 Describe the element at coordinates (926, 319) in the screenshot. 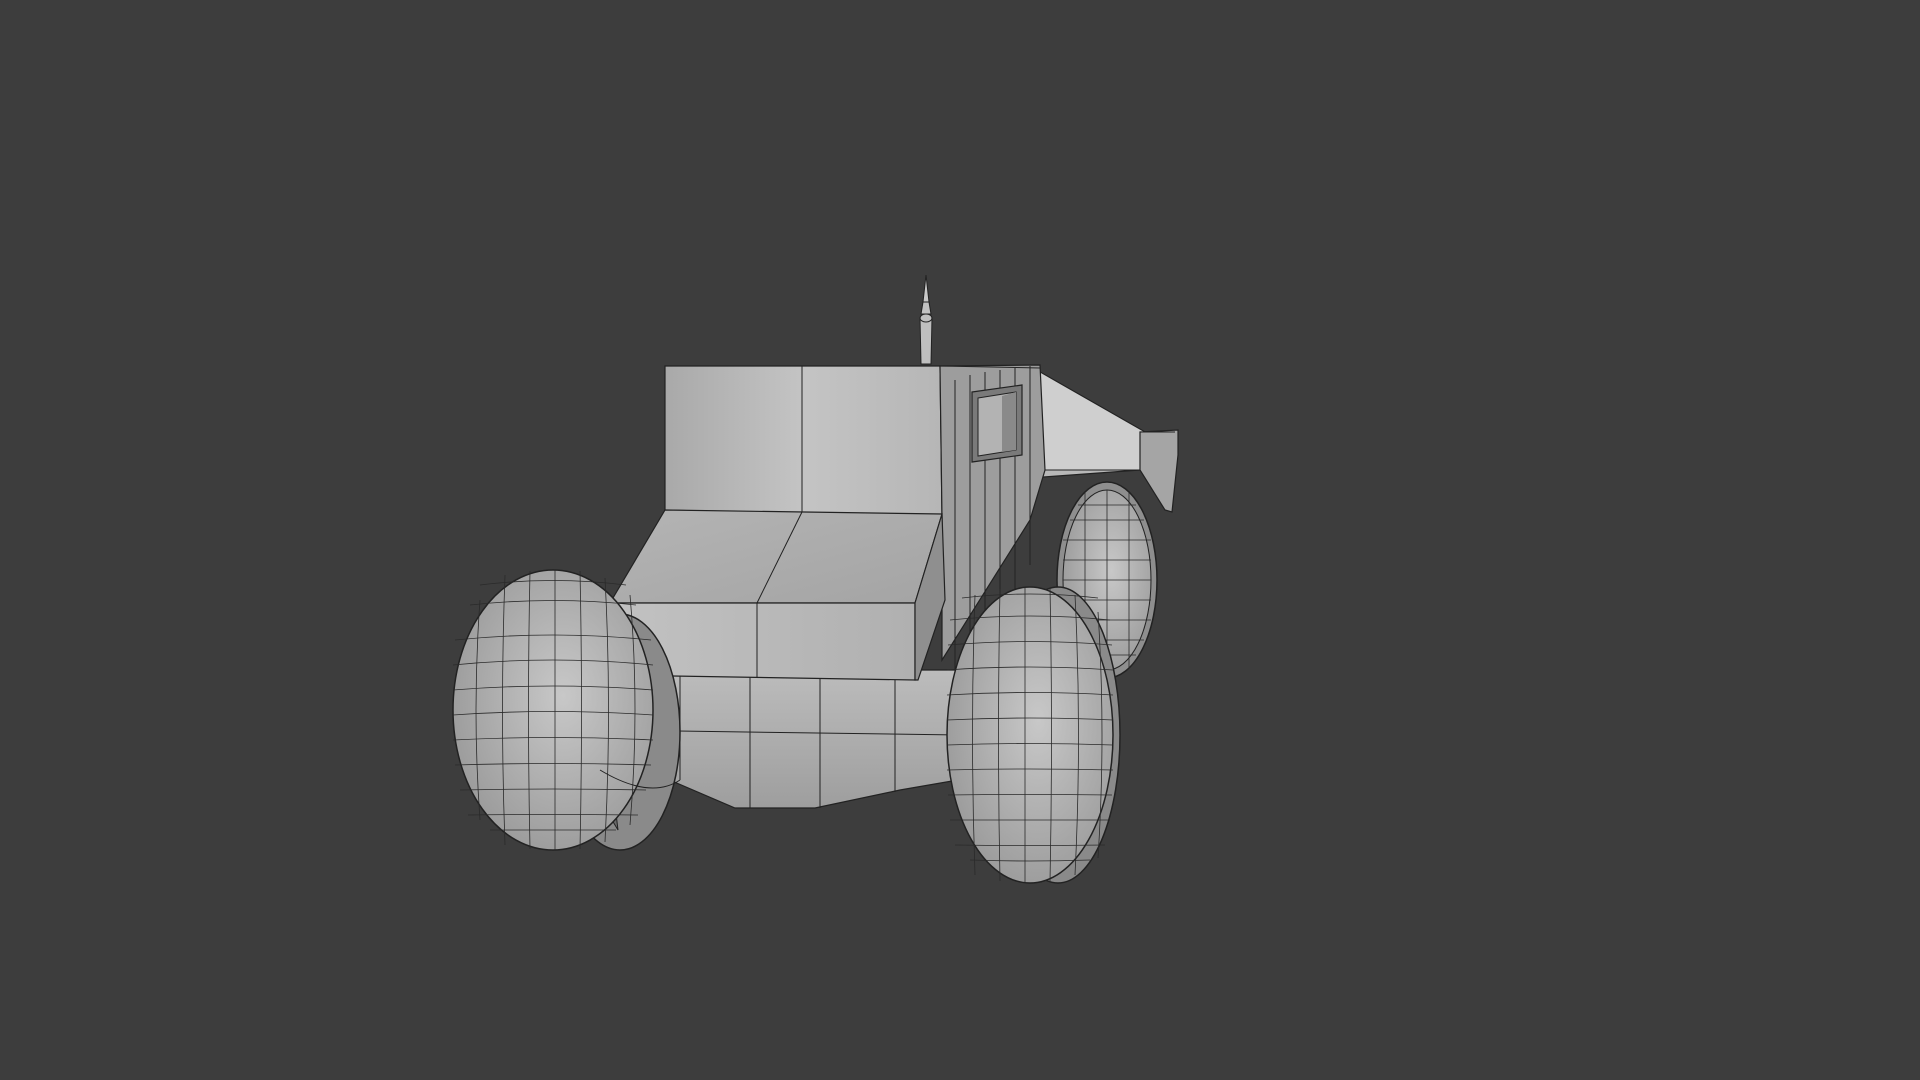

I see `antenna` at that location.